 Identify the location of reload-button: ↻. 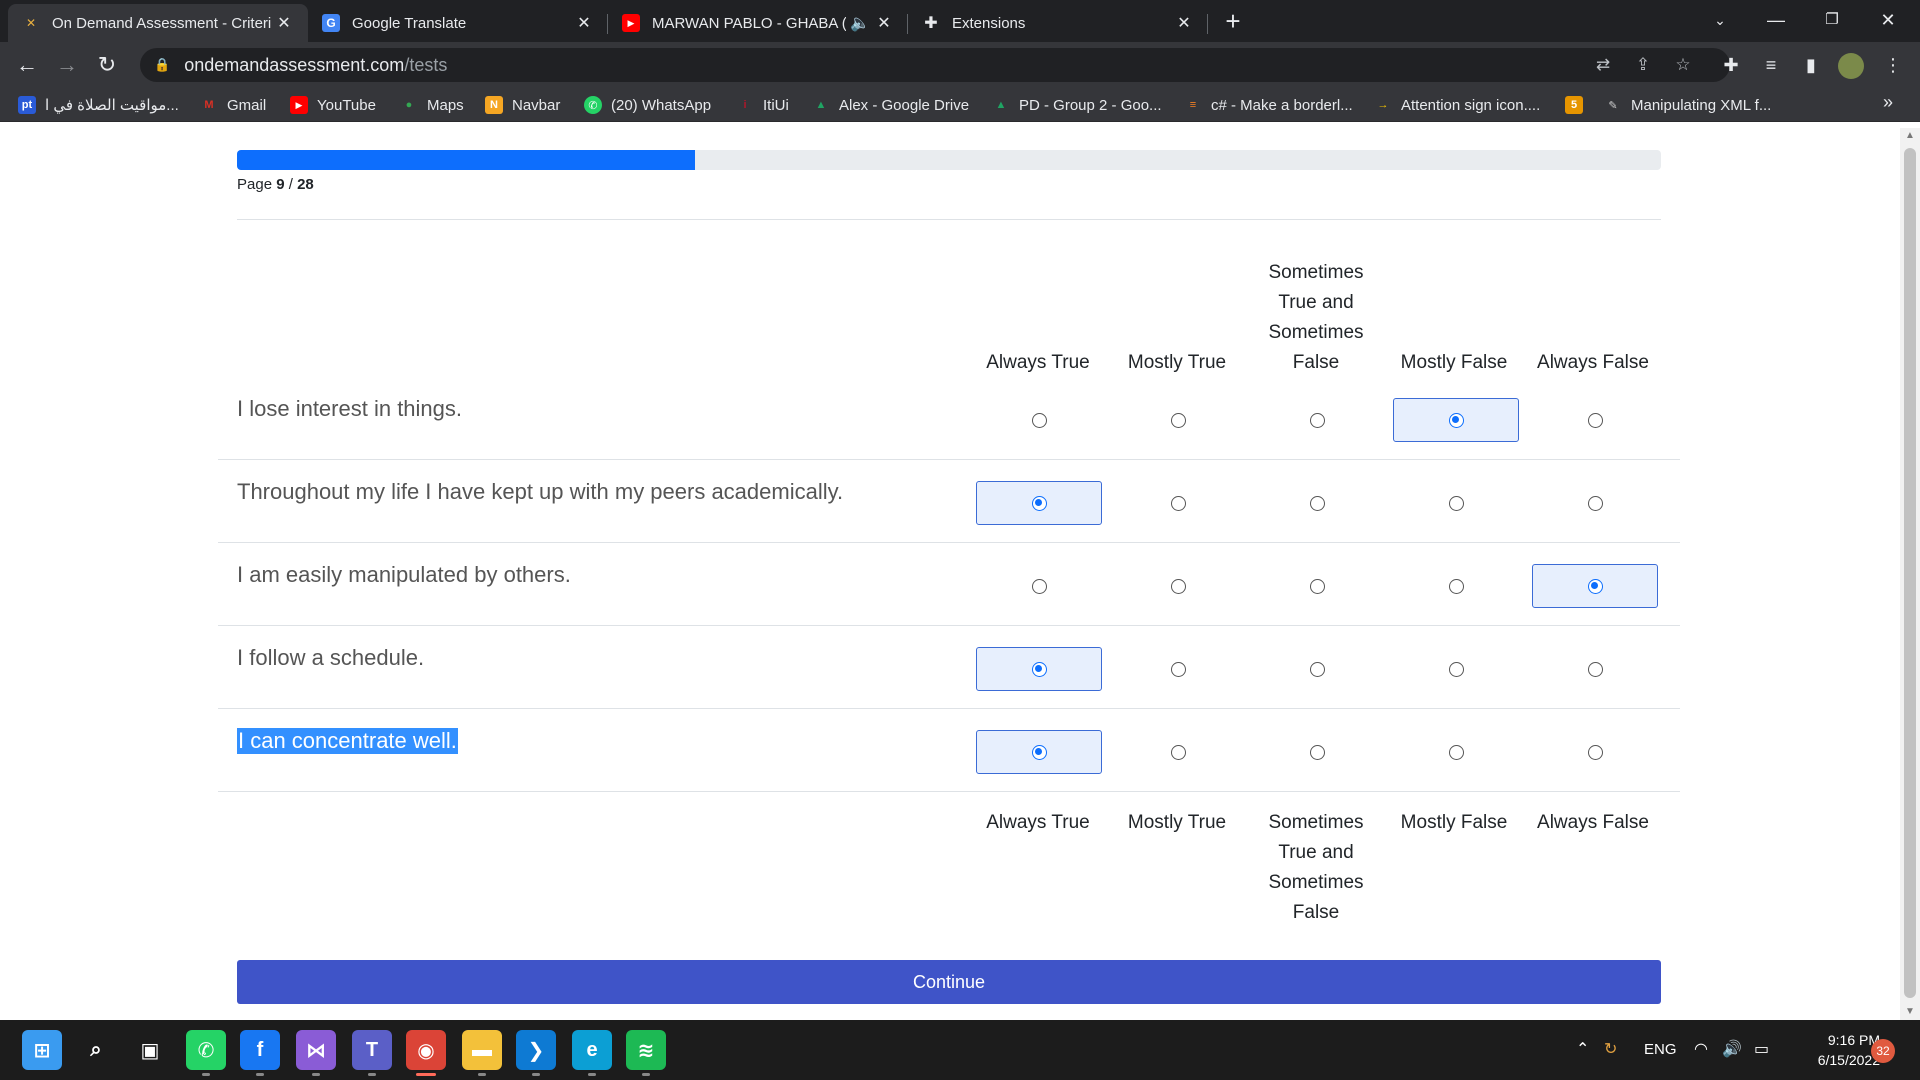
(107, 65).